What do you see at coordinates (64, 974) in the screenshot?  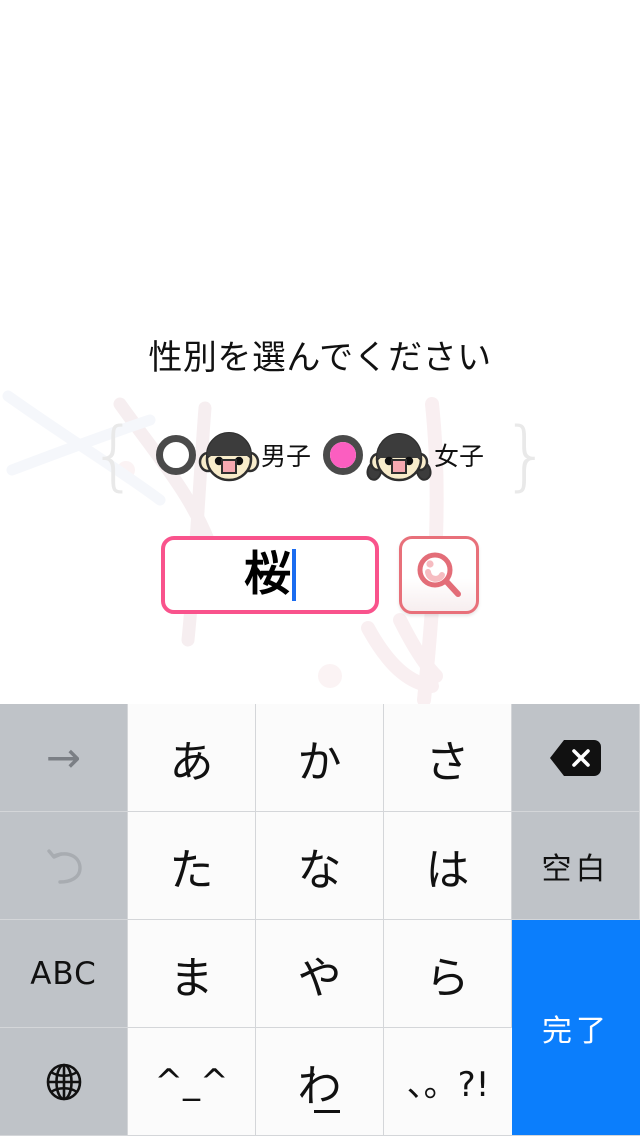 I see `key-abc: ABC` at bounding box center [64, 974].